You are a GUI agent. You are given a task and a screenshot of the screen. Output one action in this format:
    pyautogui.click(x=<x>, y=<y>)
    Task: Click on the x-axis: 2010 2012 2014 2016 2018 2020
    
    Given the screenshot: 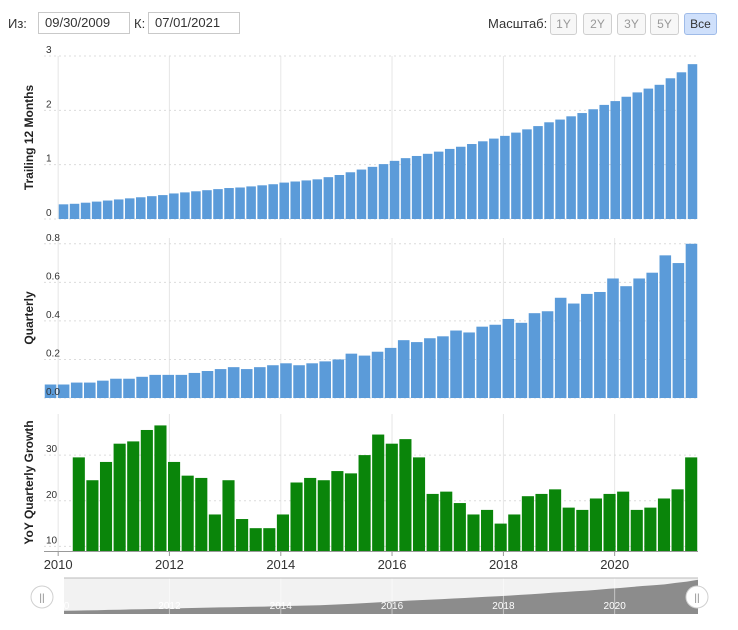 What is the action you would take?
    pyautogui.click(x=371, y=561)
    